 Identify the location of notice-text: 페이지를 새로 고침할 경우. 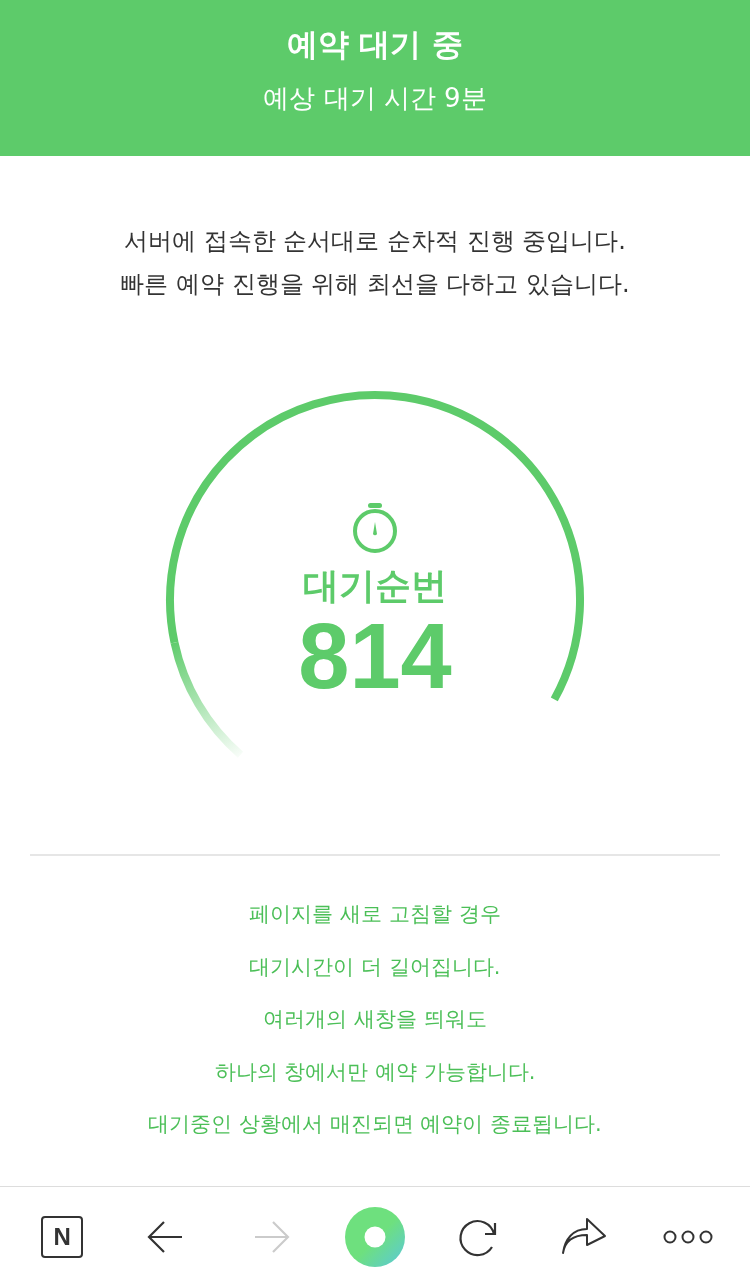
(375, 914).